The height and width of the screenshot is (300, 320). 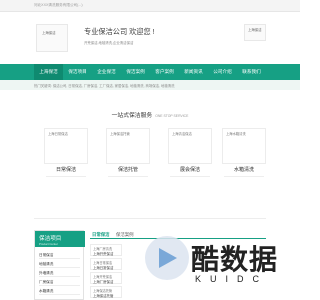 I want to click on service-card-daily: 上海日常保洁 日常保洁, so click(x=66, y=154).